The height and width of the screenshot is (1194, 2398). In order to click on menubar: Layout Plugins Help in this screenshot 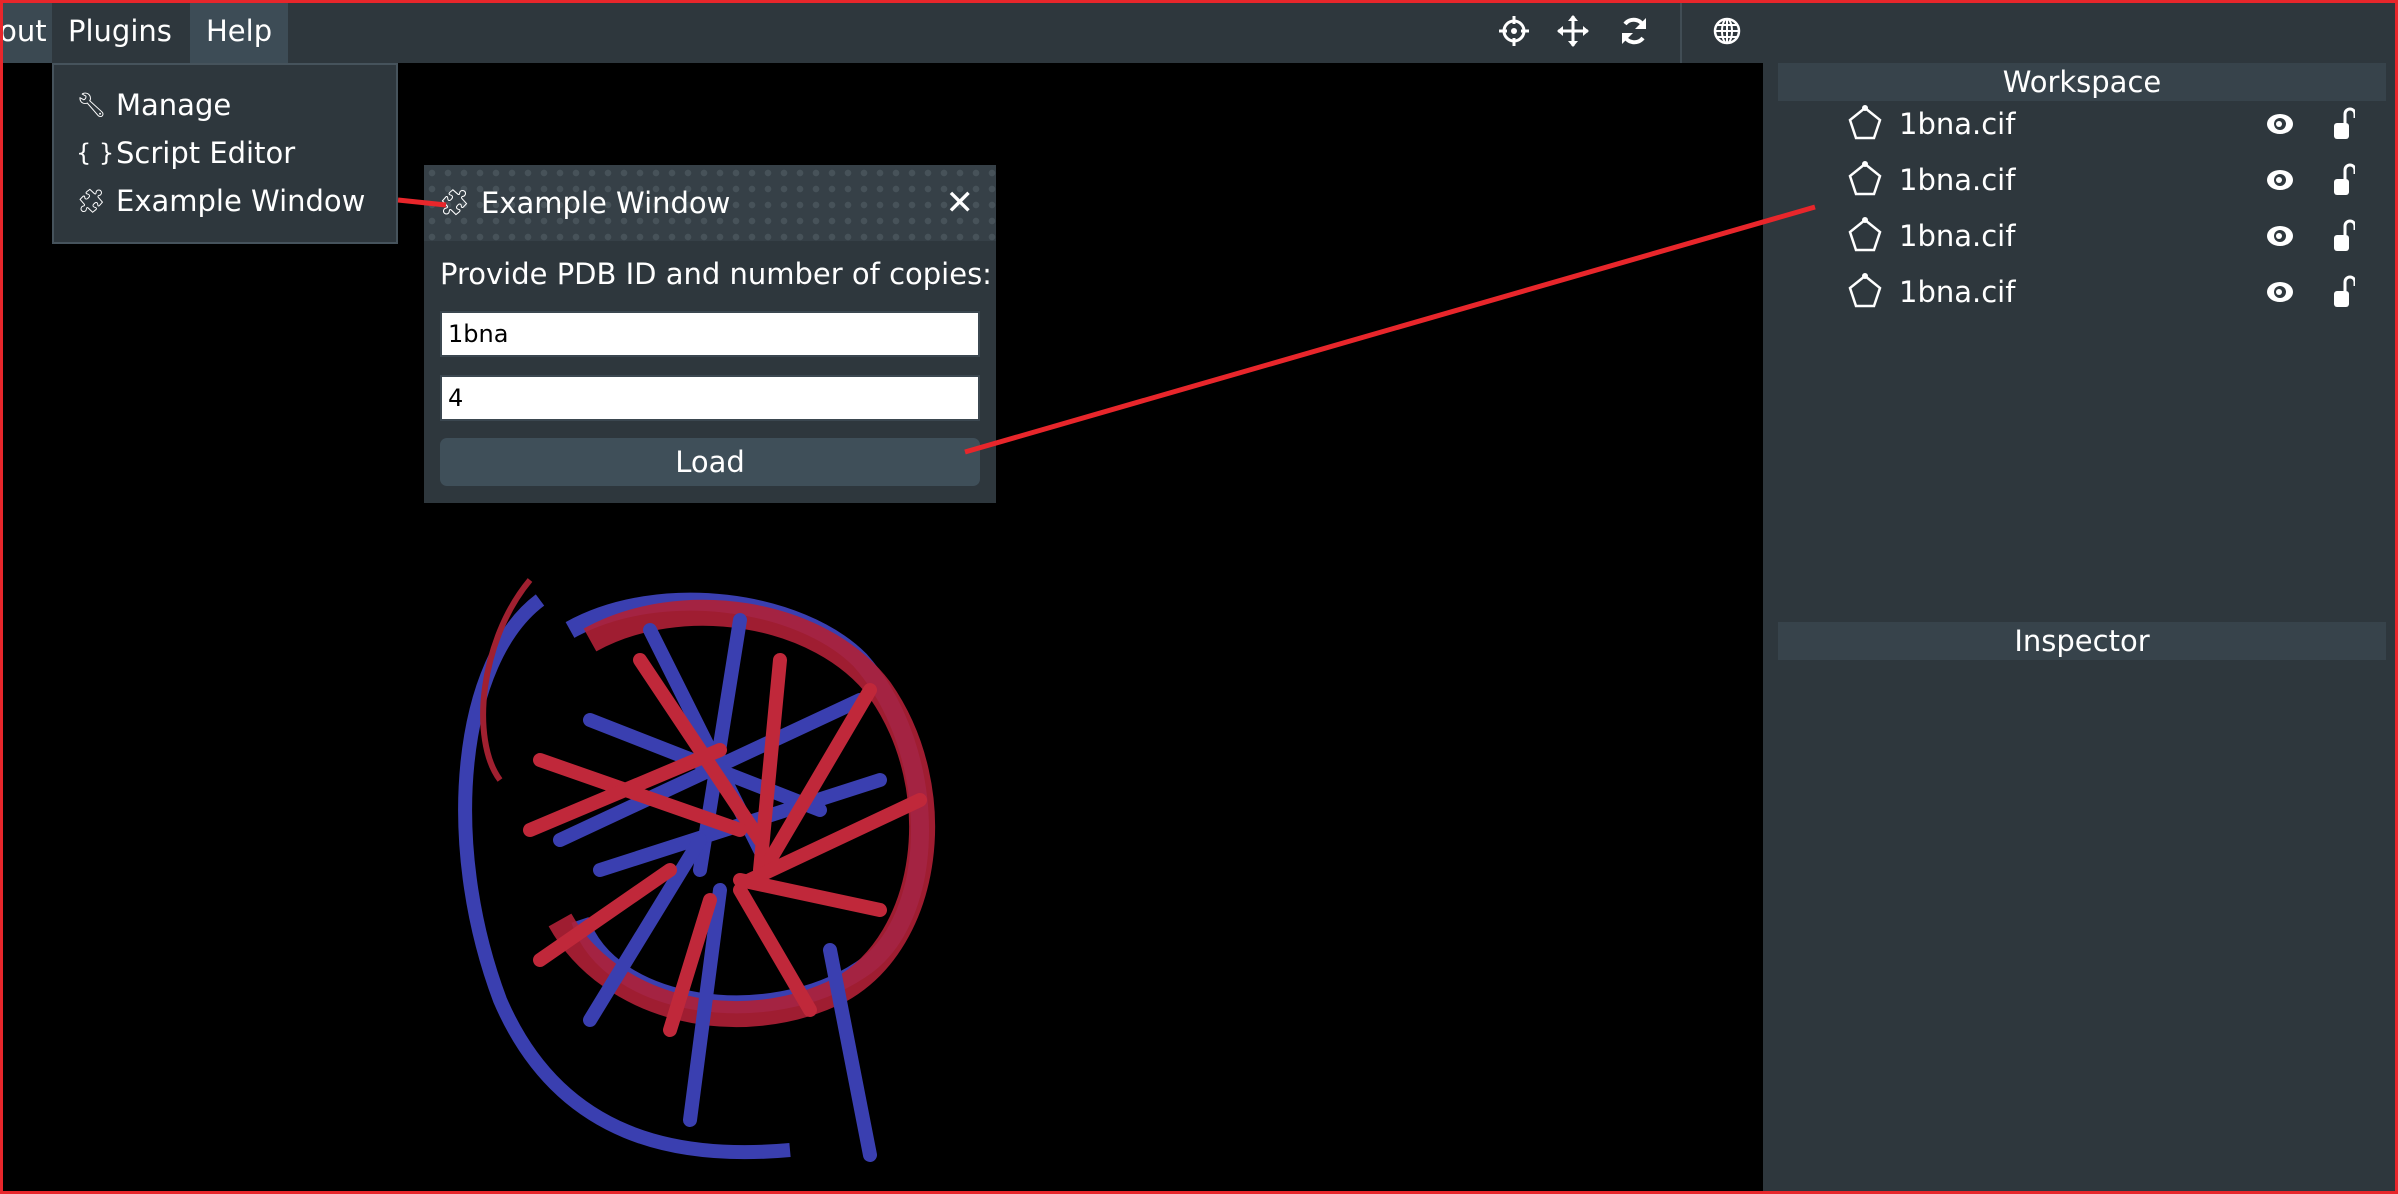, I will do `click(1199, 31)`.